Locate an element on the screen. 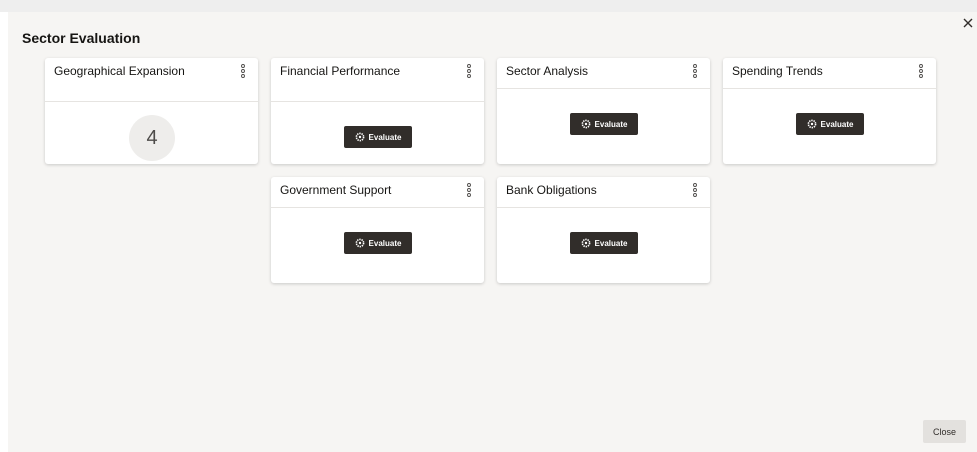 The height and width of the screenshot is (452, 977). card-sector-analysis: Sector Analysis Evaluate is located at coordinates (603, 111).